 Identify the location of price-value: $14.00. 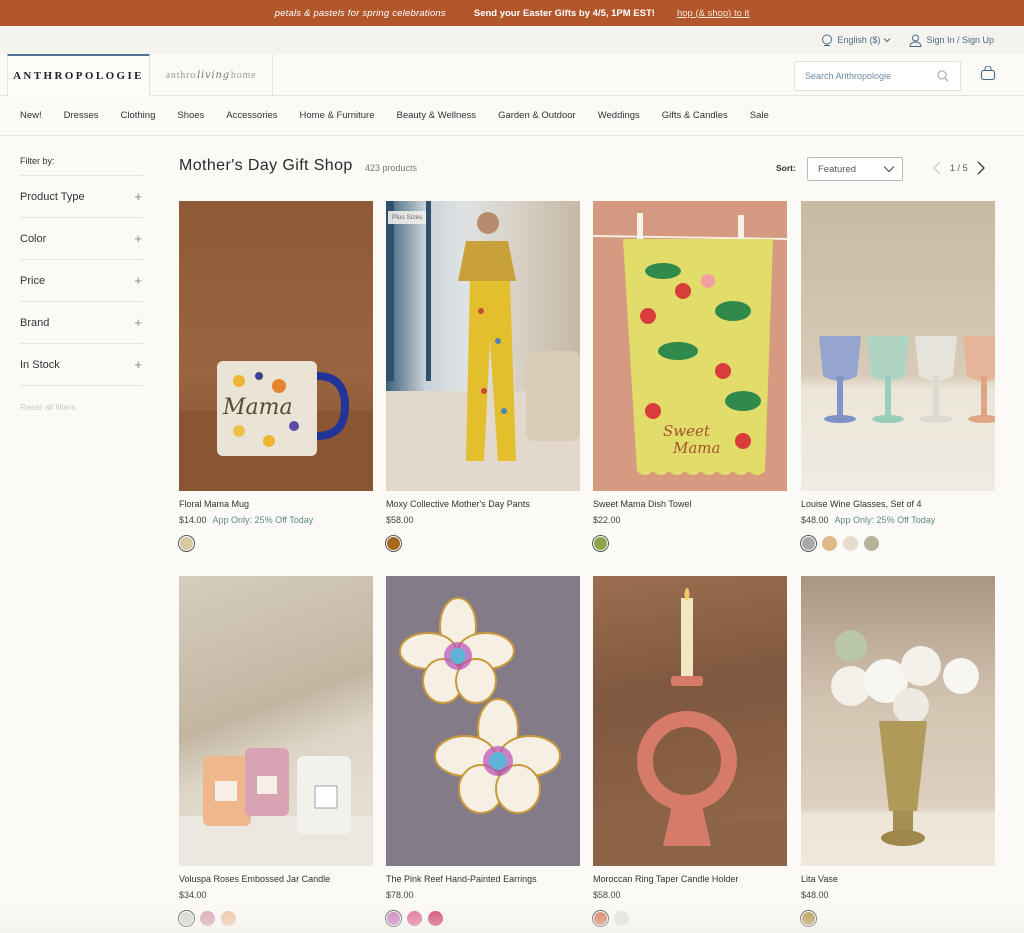
(193, 520).